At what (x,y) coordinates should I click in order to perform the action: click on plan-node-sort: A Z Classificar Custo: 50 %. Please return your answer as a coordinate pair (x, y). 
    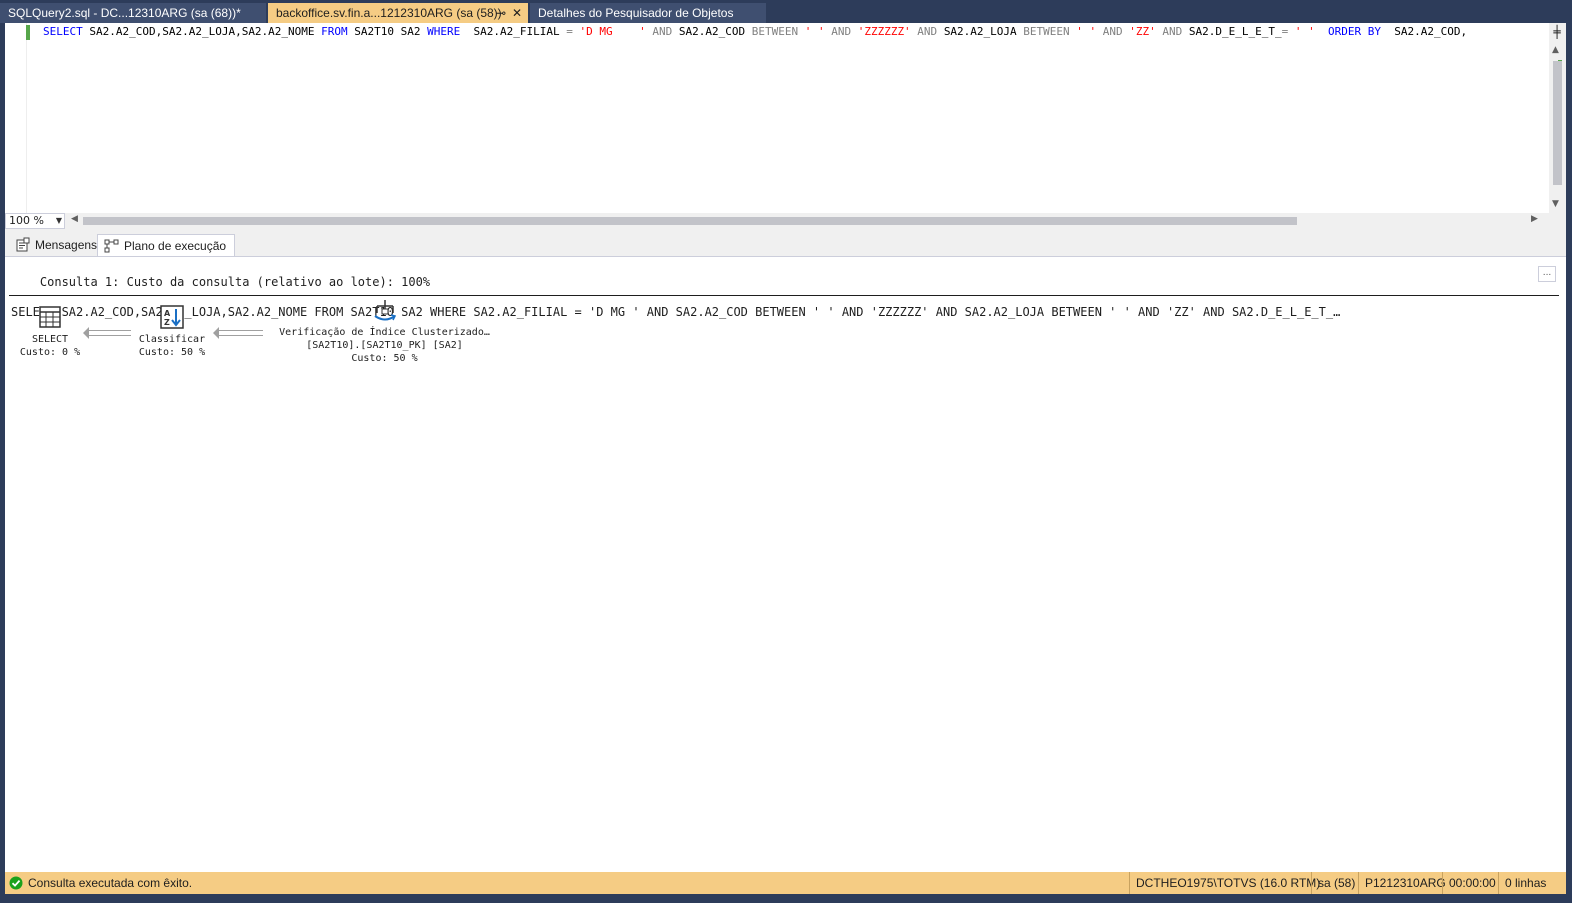
    Looking at the image, I should click on (172, 331).